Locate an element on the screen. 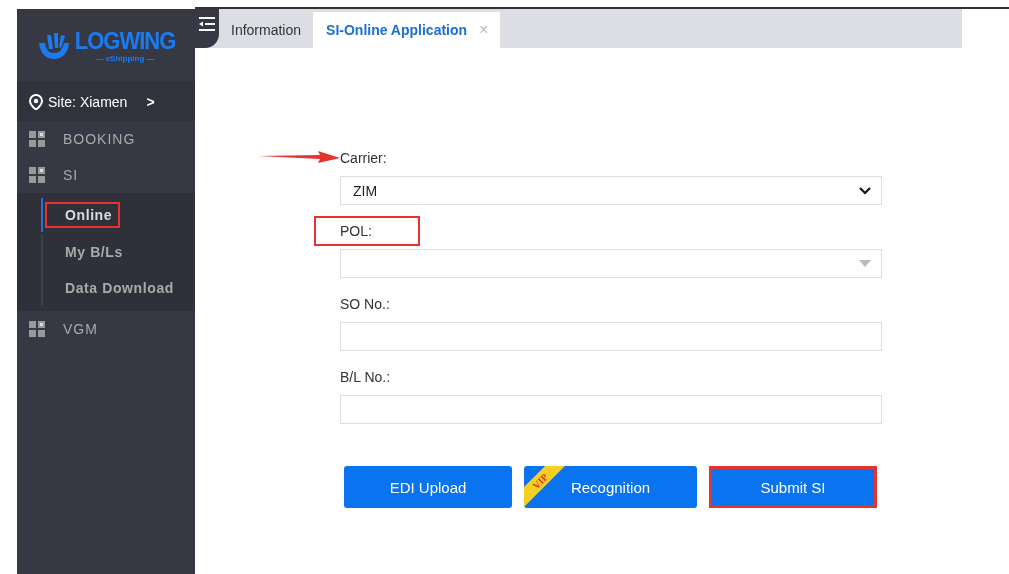  nav-subitem: Data Download is located at coordinates (113, 288).